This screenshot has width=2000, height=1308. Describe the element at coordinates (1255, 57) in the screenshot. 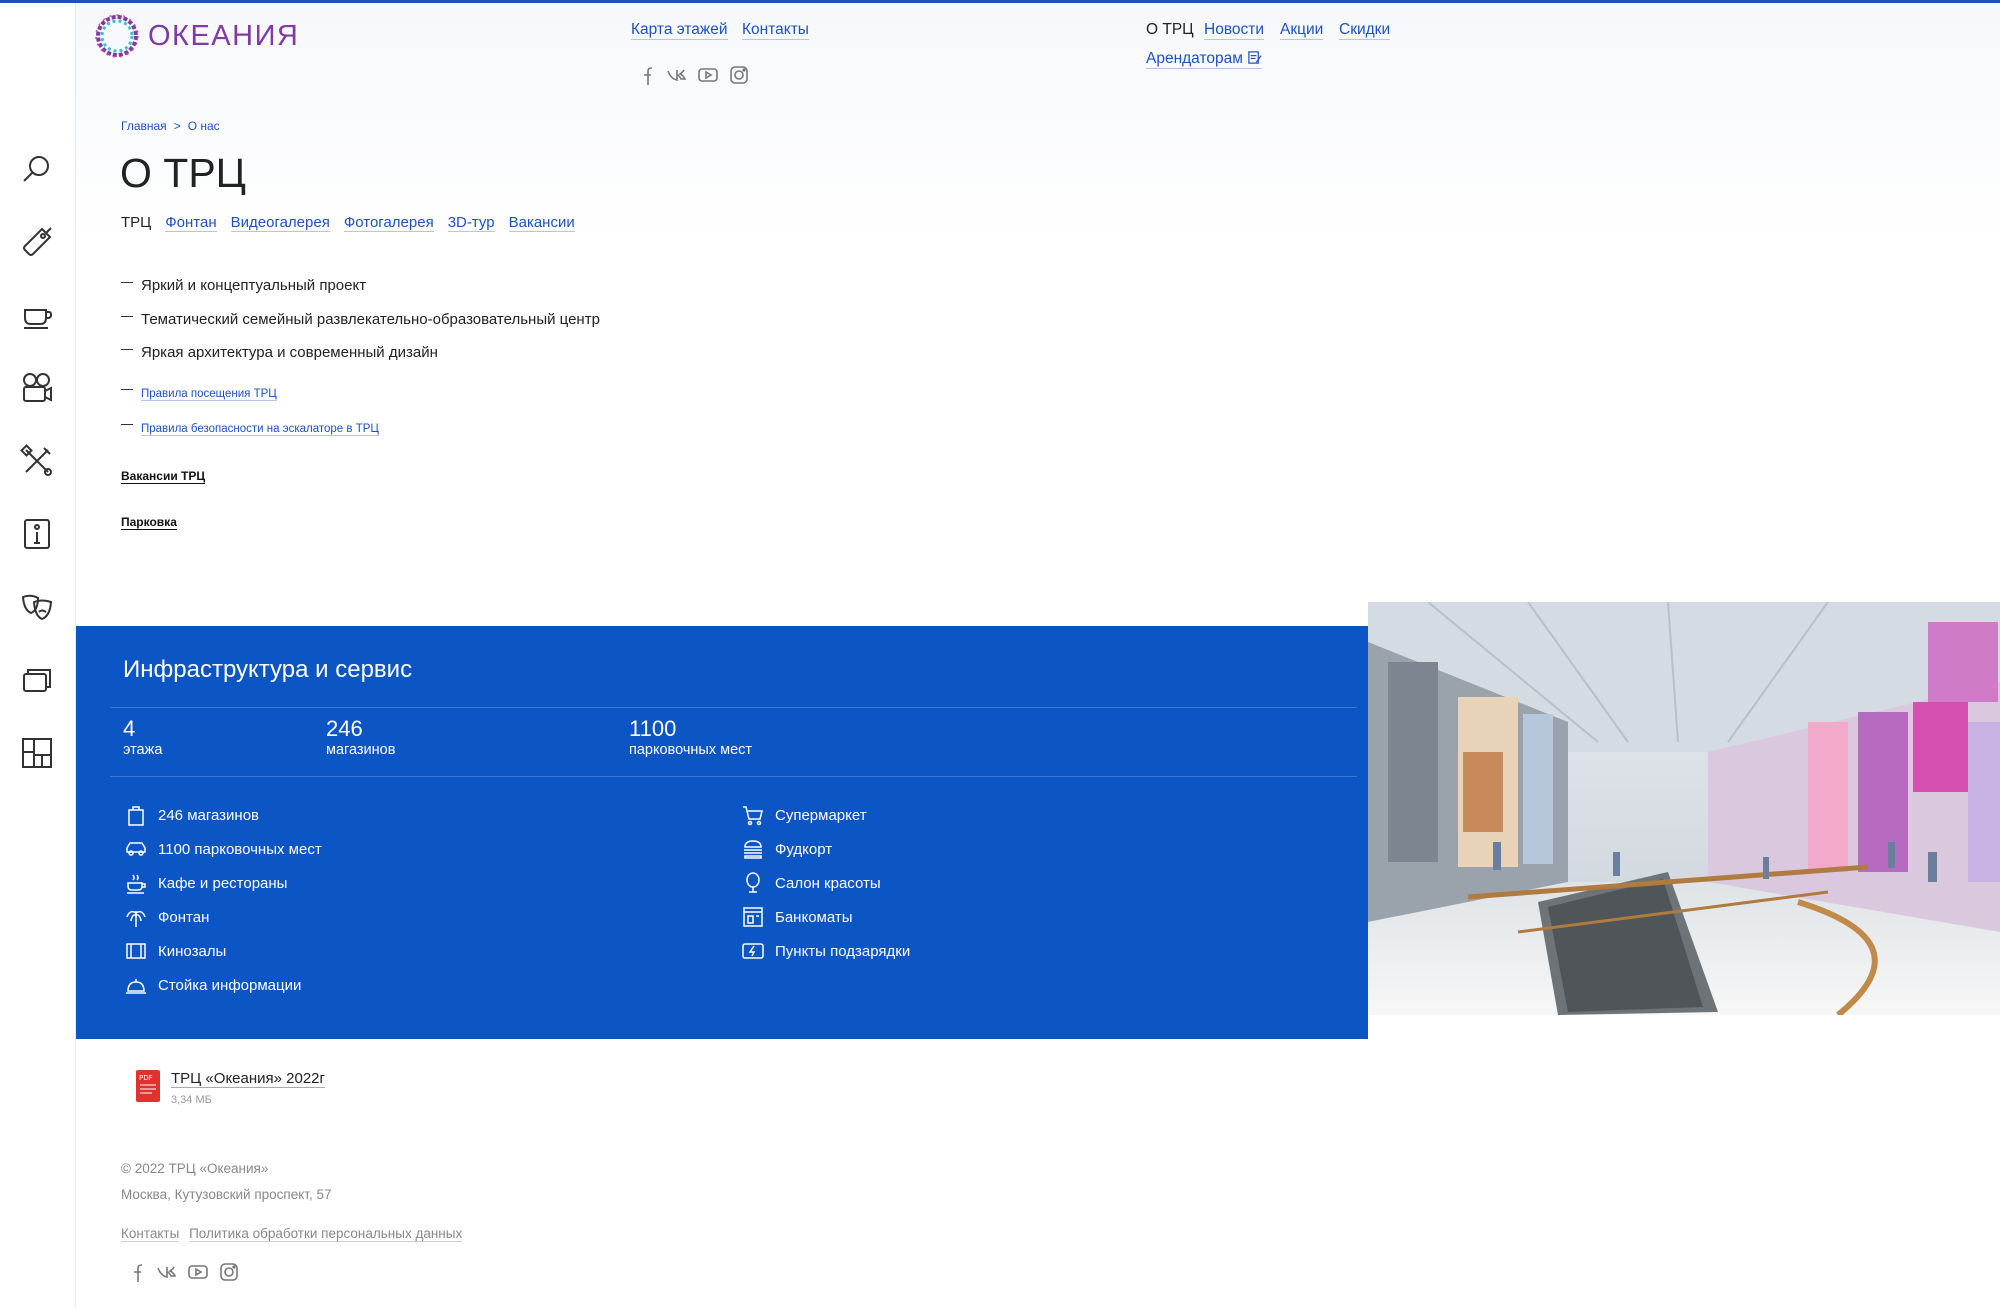

I see `edit-document-icon` at that location.